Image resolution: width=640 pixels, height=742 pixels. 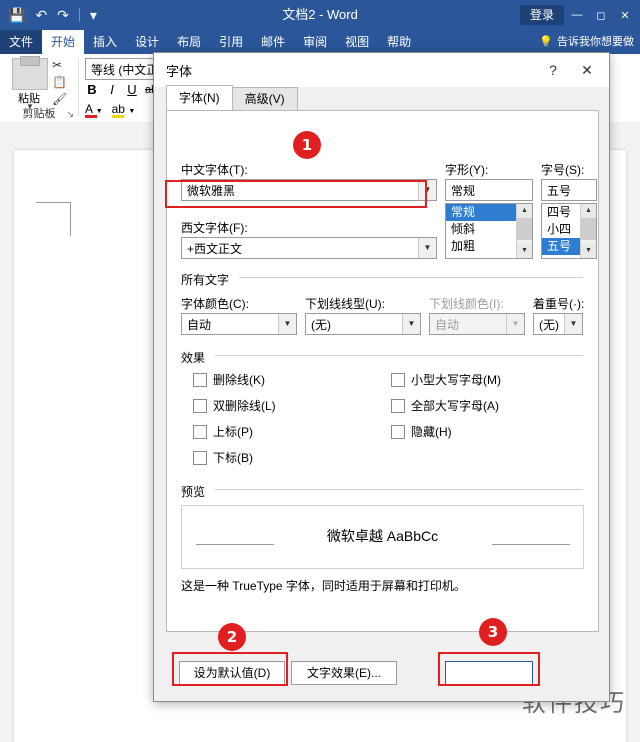 What do you see at coordinates (92, 89) in the screenshot?
I see `bold-button: B` at bounding box center [92, 89].